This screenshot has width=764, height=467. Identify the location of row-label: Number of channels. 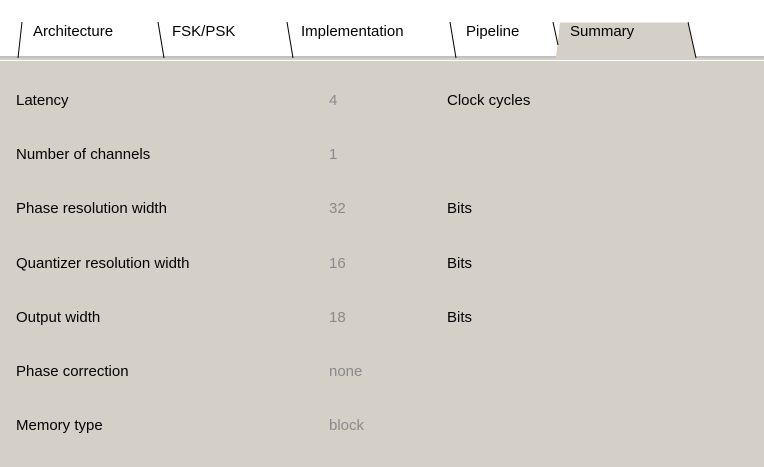
(83, 154).